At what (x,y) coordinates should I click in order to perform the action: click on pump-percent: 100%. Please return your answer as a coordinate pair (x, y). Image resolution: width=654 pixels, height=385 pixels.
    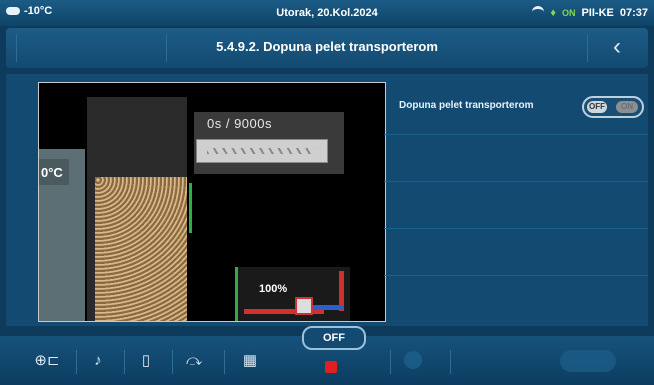
    Looking at the image, I should click on (273, 289).